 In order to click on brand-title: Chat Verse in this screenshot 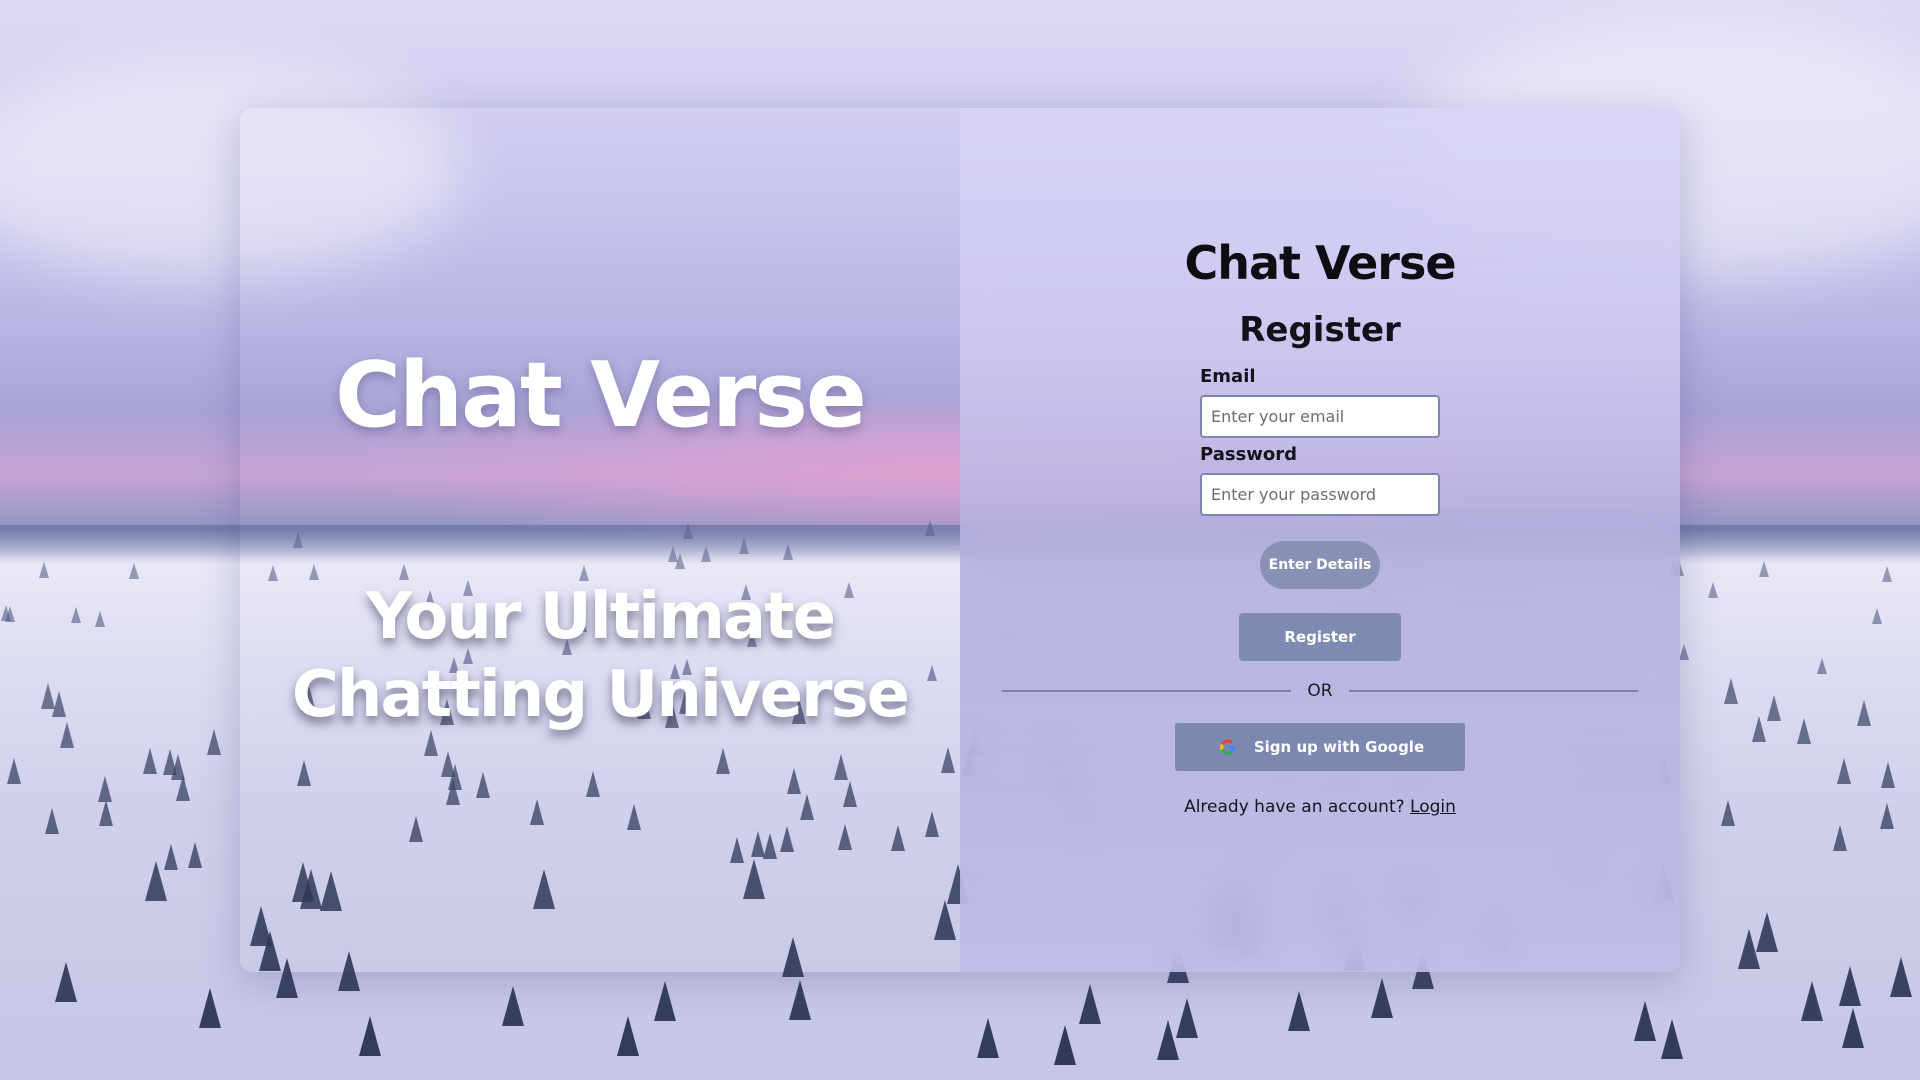, I will do `click(1320, 263)`.